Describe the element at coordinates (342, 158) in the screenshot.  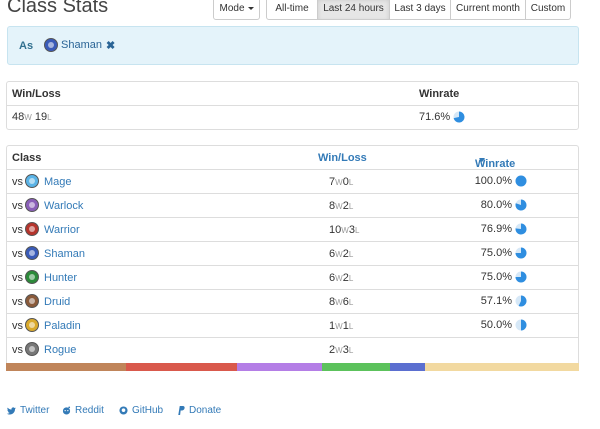
I see `col-header-winloss: Win/Loss` at that location.